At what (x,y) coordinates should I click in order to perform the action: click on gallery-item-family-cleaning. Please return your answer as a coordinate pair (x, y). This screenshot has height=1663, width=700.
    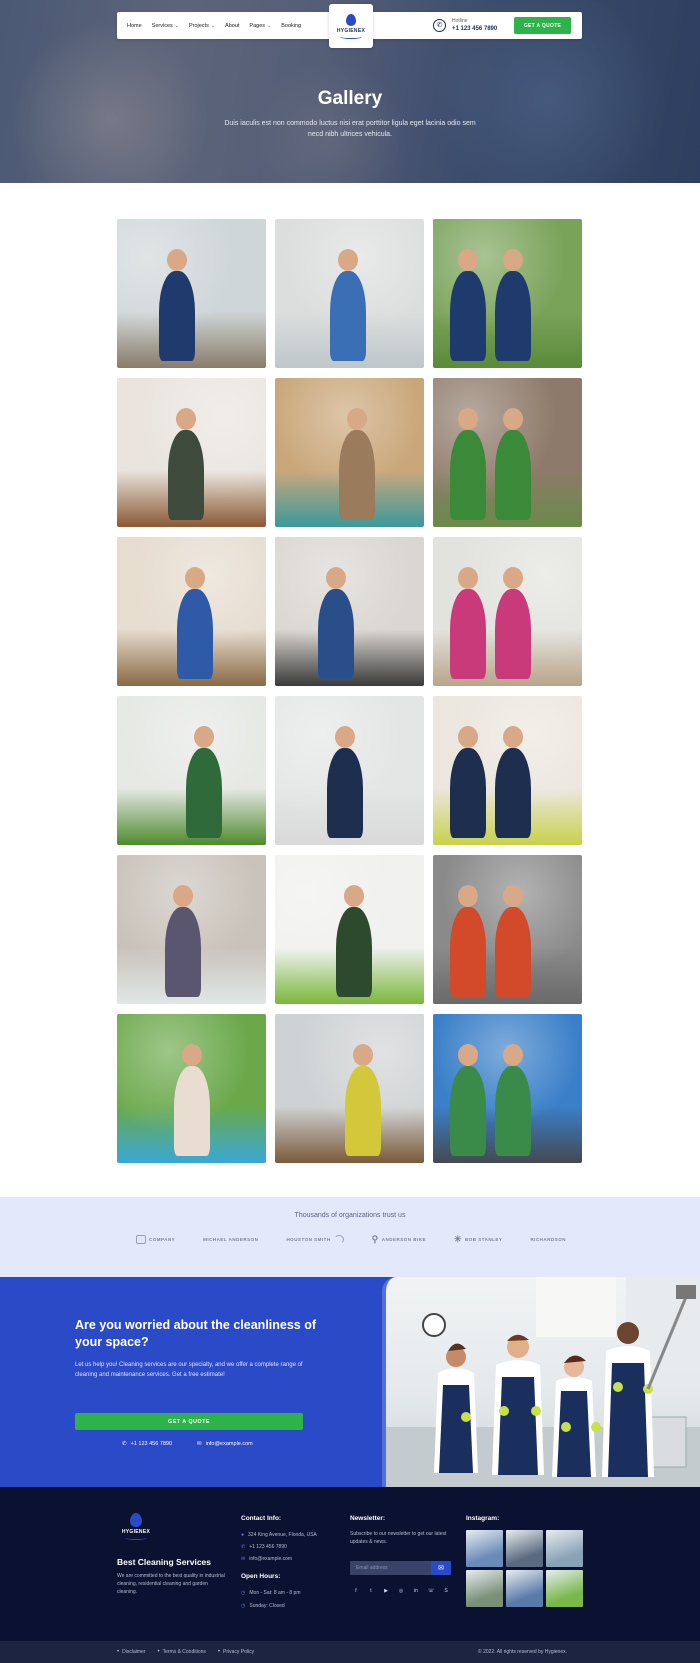
    Looking at the image, I should click on (507, 611).